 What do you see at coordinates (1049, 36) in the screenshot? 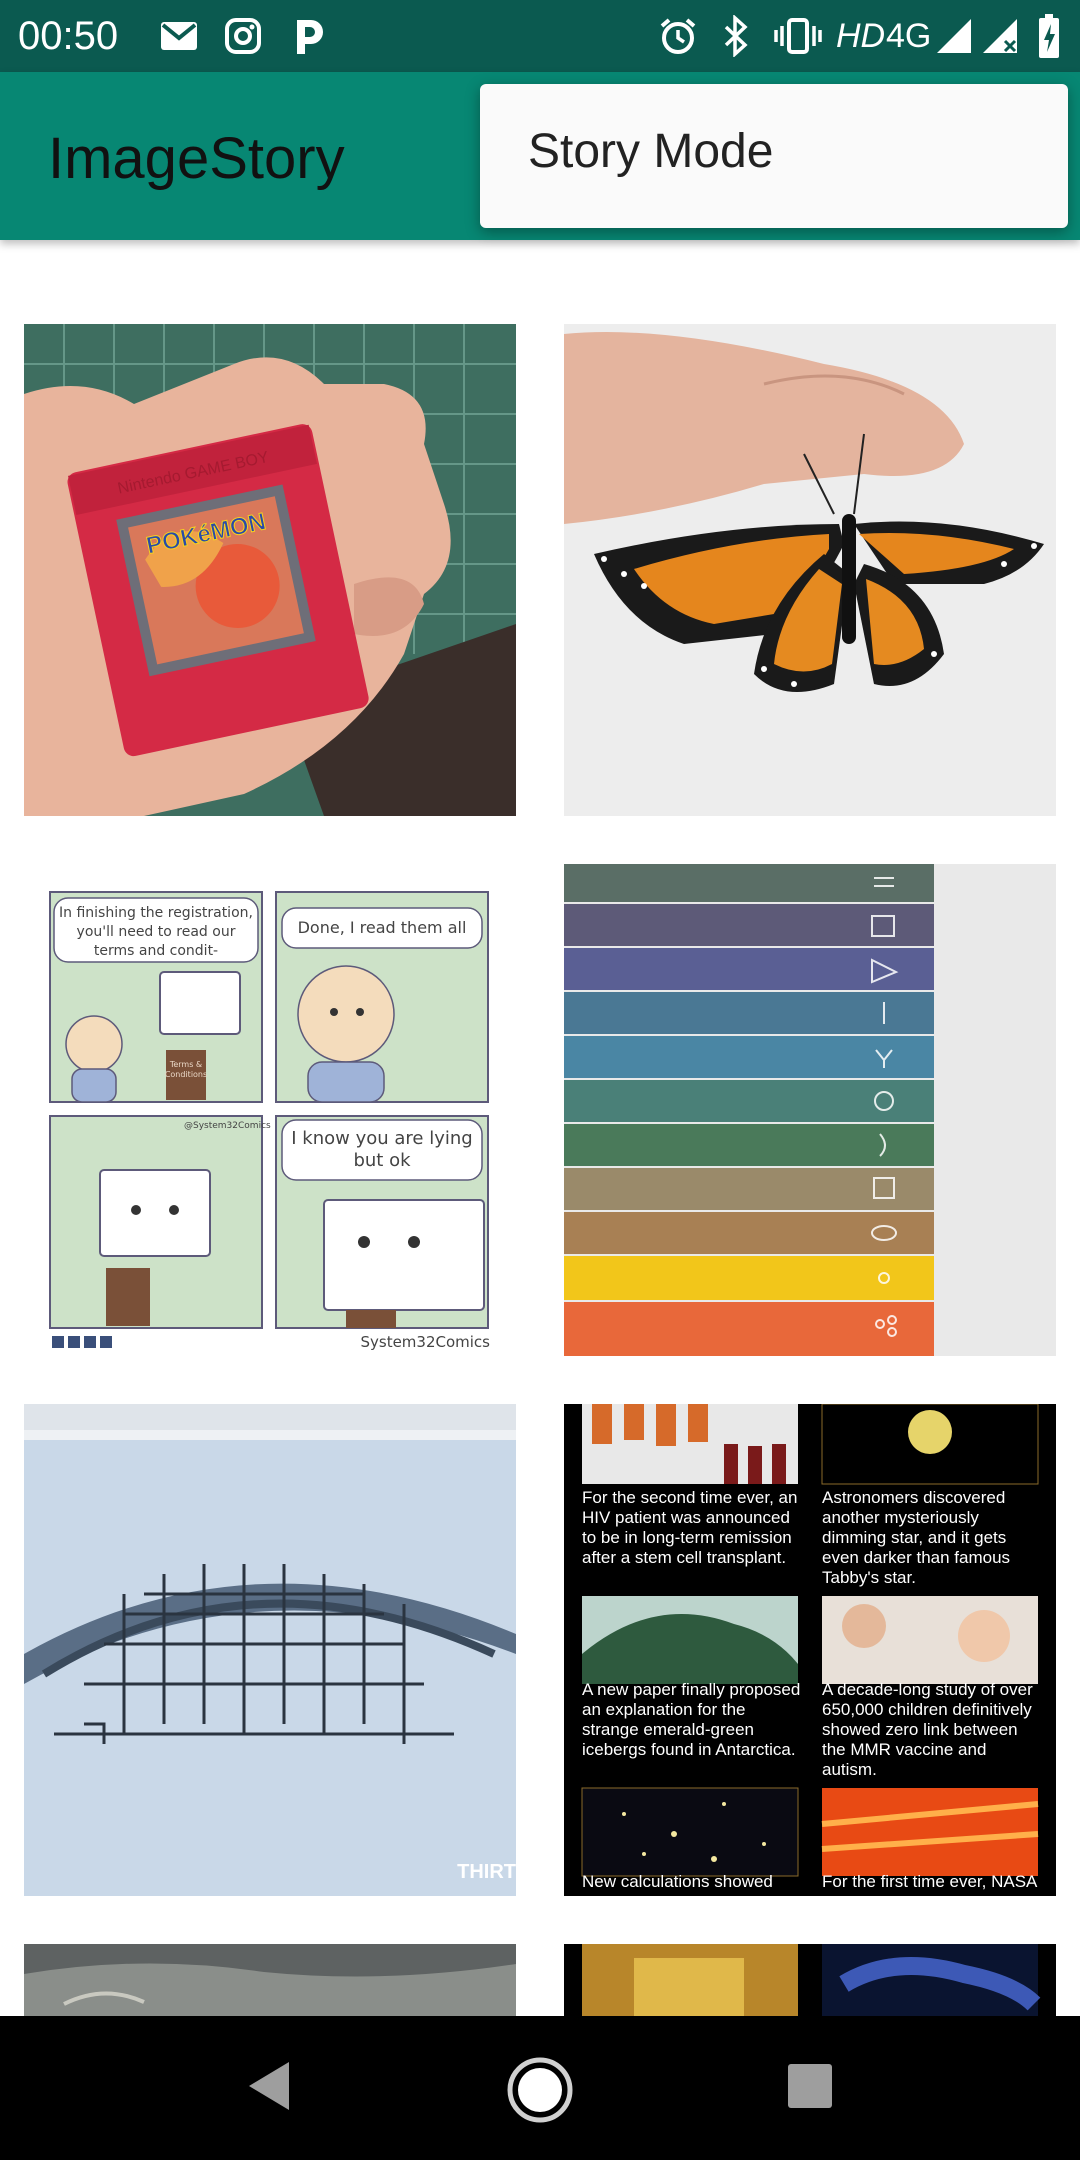
I see `battery-icon` at bounding box center [1049, 36].